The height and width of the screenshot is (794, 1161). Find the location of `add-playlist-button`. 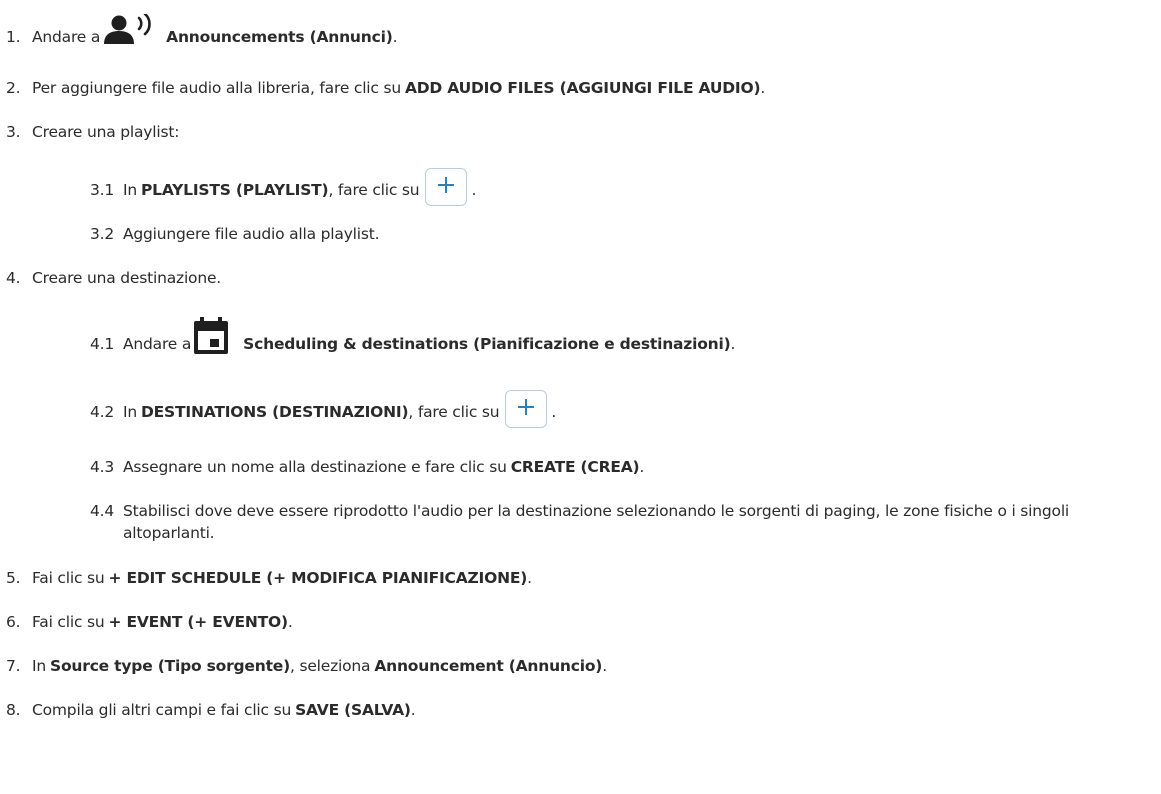

add-playlist-button is located at coordinates (446, 187).